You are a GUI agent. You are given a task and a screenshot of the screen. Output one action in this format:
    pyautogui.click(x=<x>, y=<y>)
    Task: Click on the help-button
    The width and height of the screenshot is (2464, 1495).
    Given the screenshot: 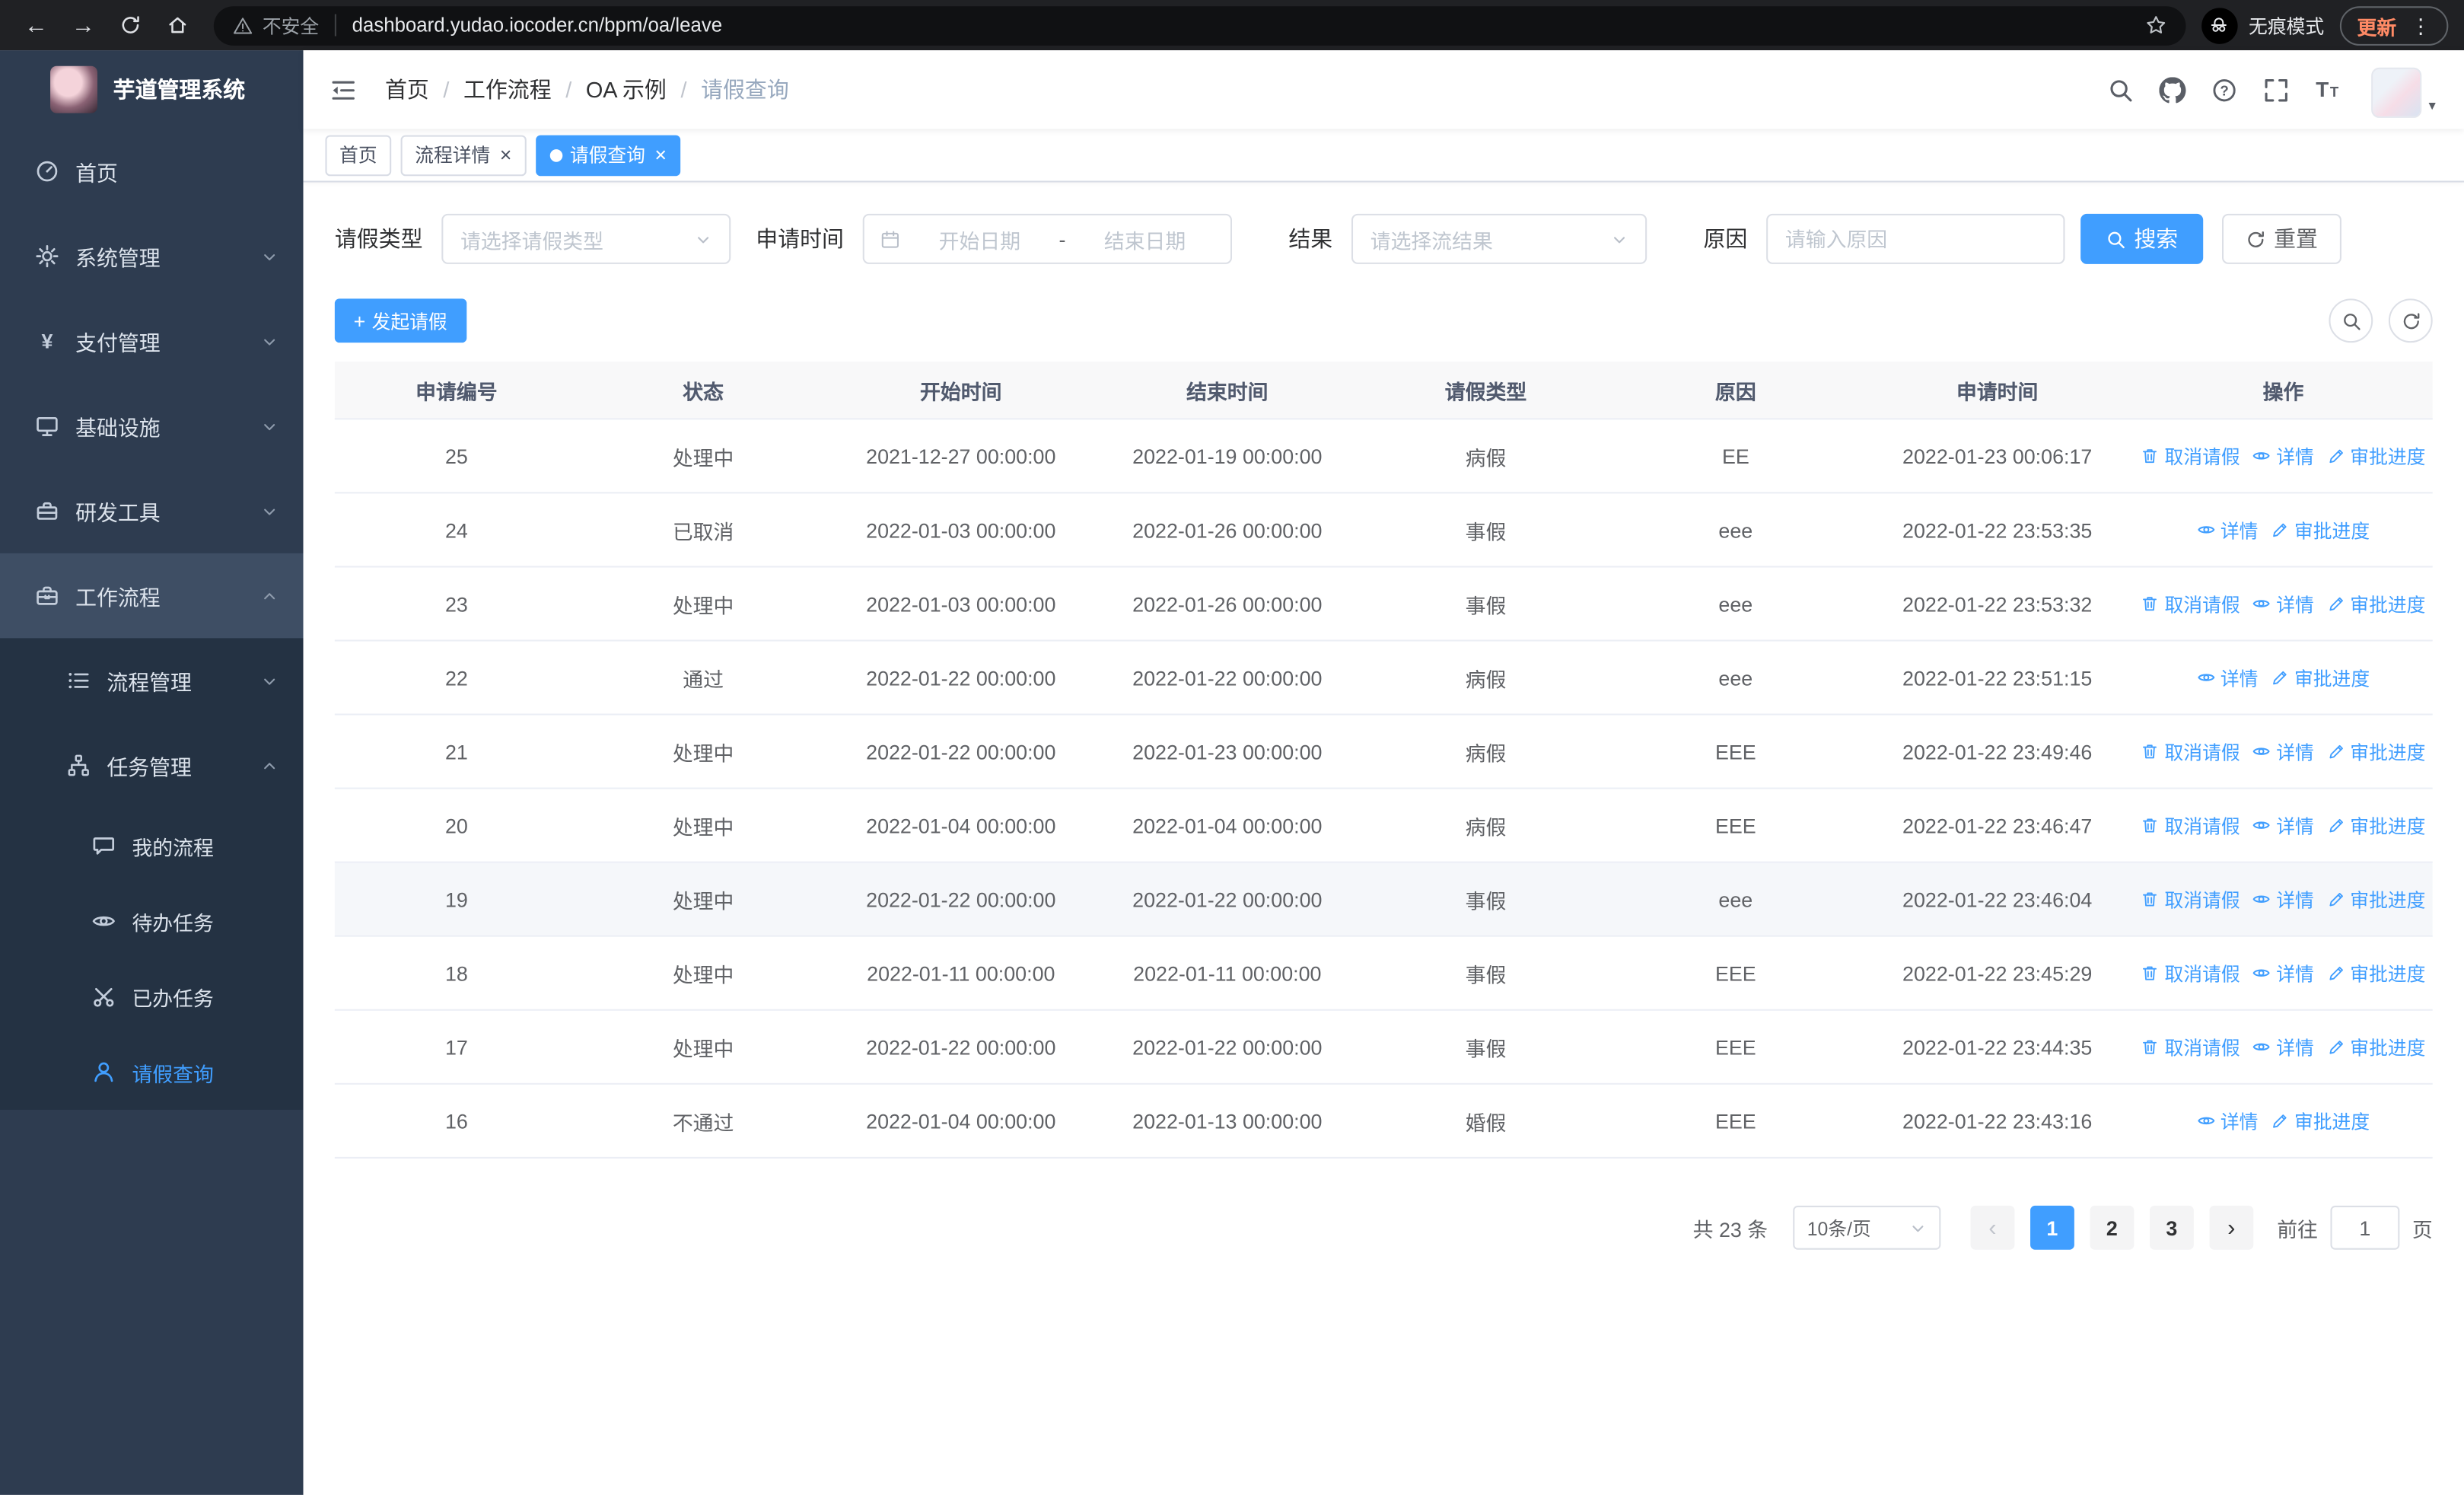 What is the action you would take?
    pyautogui.click(x=2224, y=90)
    